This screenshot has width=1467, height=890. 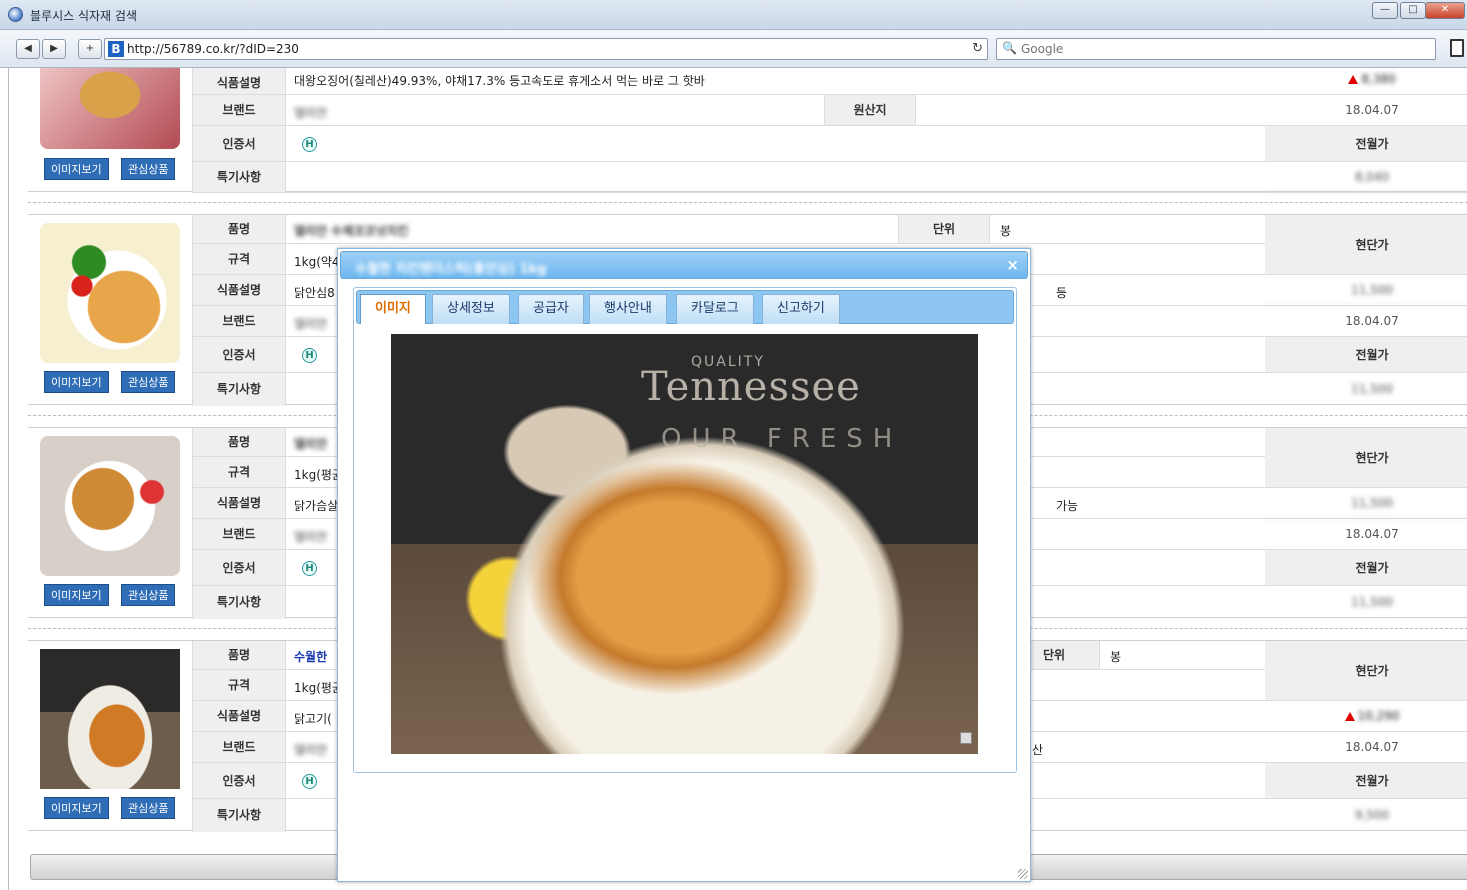 I want to click on modal-tabbar: 이미지 상세정보 공급자 행사안내 카달로그 신고하기, so click(x=685, y=307).